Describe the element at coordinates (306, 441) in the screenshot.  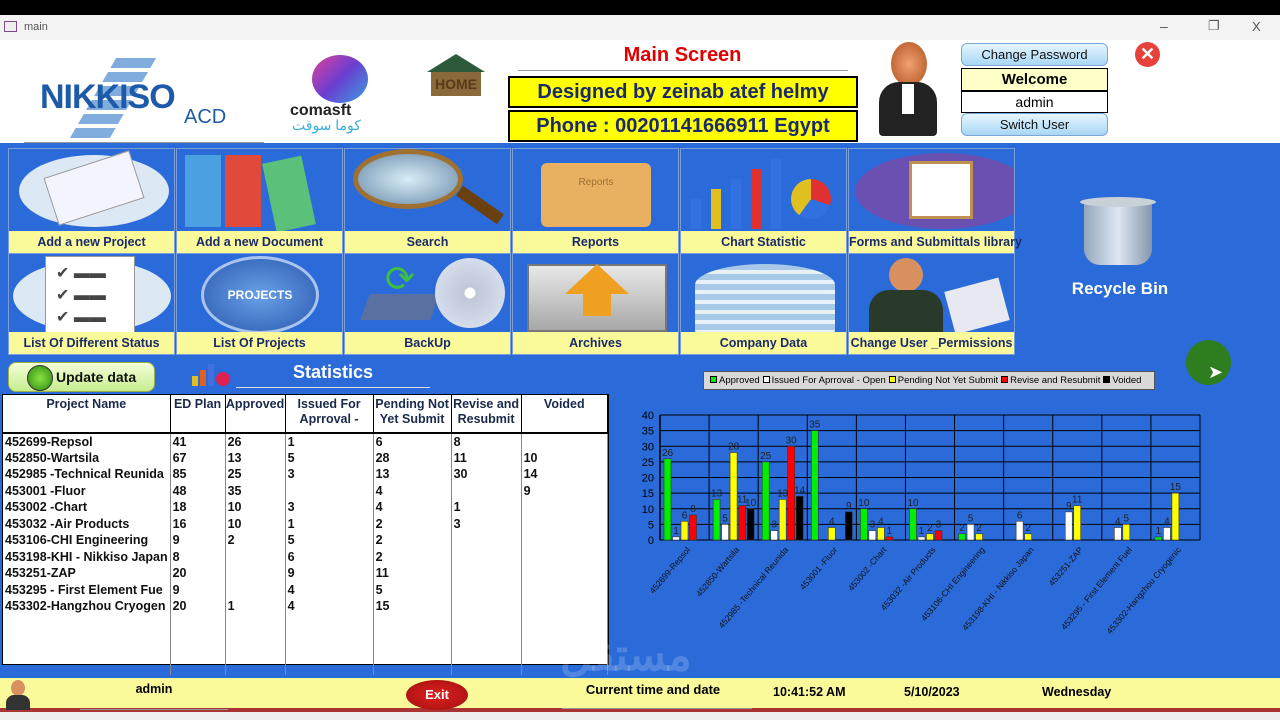
I see `table-row: 452699-Repsol 41 26 1 6 8` at that location.